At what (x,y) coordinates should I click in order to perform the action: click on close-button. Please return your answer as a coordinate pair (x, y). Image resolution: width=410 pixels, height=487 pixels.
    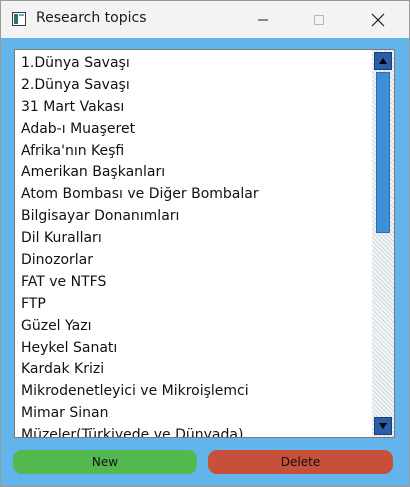
    Looking at the image, I should click on (378, 19).